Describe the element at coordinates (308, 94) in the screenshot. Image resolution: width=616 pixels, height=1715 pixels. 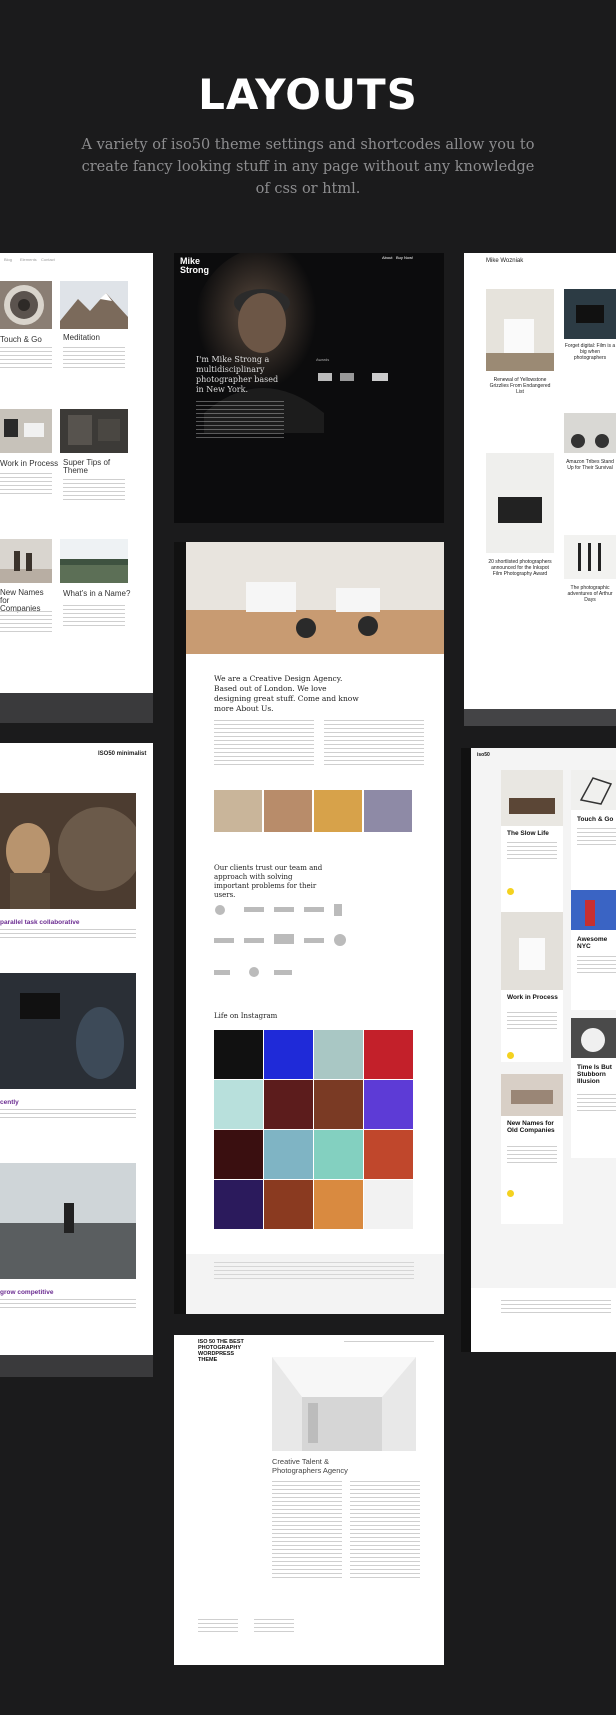
I see `page-title: LAYOUTS` at that location.